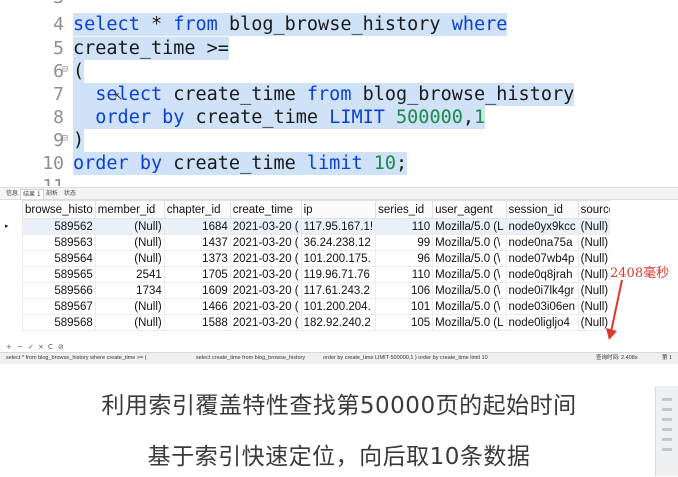 The width and height of the screenshot is (678, 477). Describe the element at coordinates (339, 117) in the screenshot. I see `code-line: 8 order by create_time LIMIT 500000,1` at that location.